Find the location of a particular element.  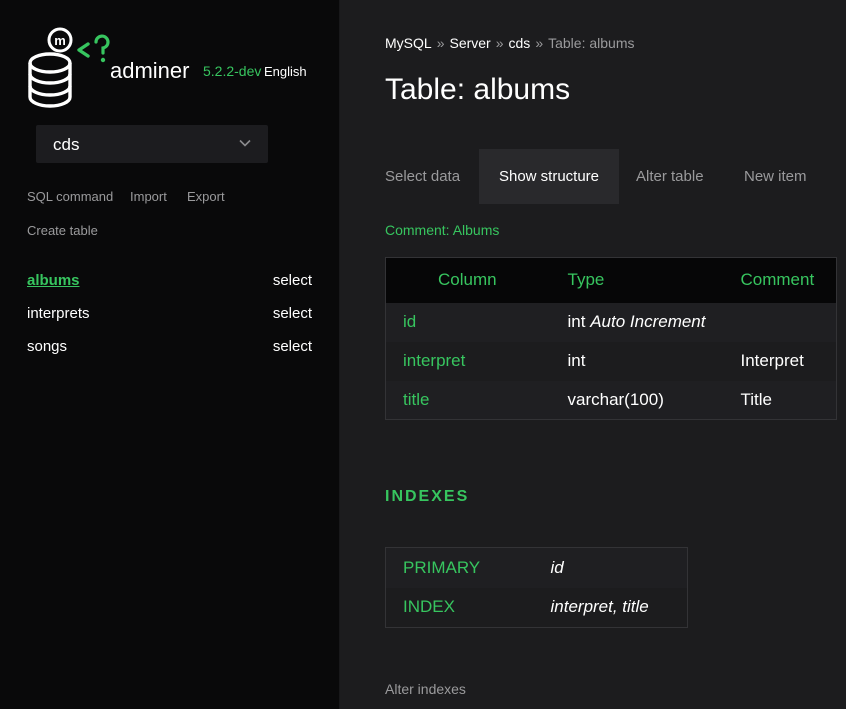

column-type: int is located at coordinates (644, 361).